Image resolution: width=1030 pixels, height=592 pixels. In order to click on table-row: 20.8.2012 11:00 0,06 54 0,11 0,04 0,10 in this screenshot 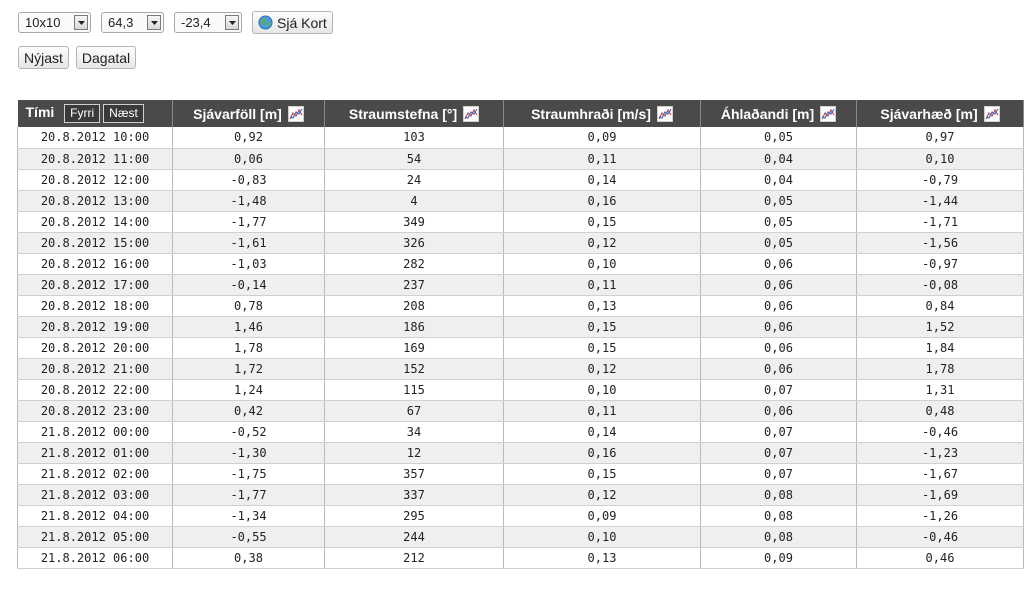, I will do `click(520, 159)`.